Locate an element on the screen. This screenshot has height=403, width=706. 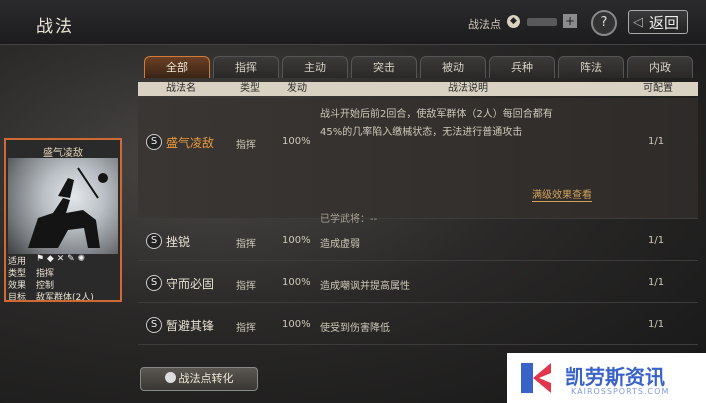
tactic-point-icon: ◆ is located at coordinates (513, 21).